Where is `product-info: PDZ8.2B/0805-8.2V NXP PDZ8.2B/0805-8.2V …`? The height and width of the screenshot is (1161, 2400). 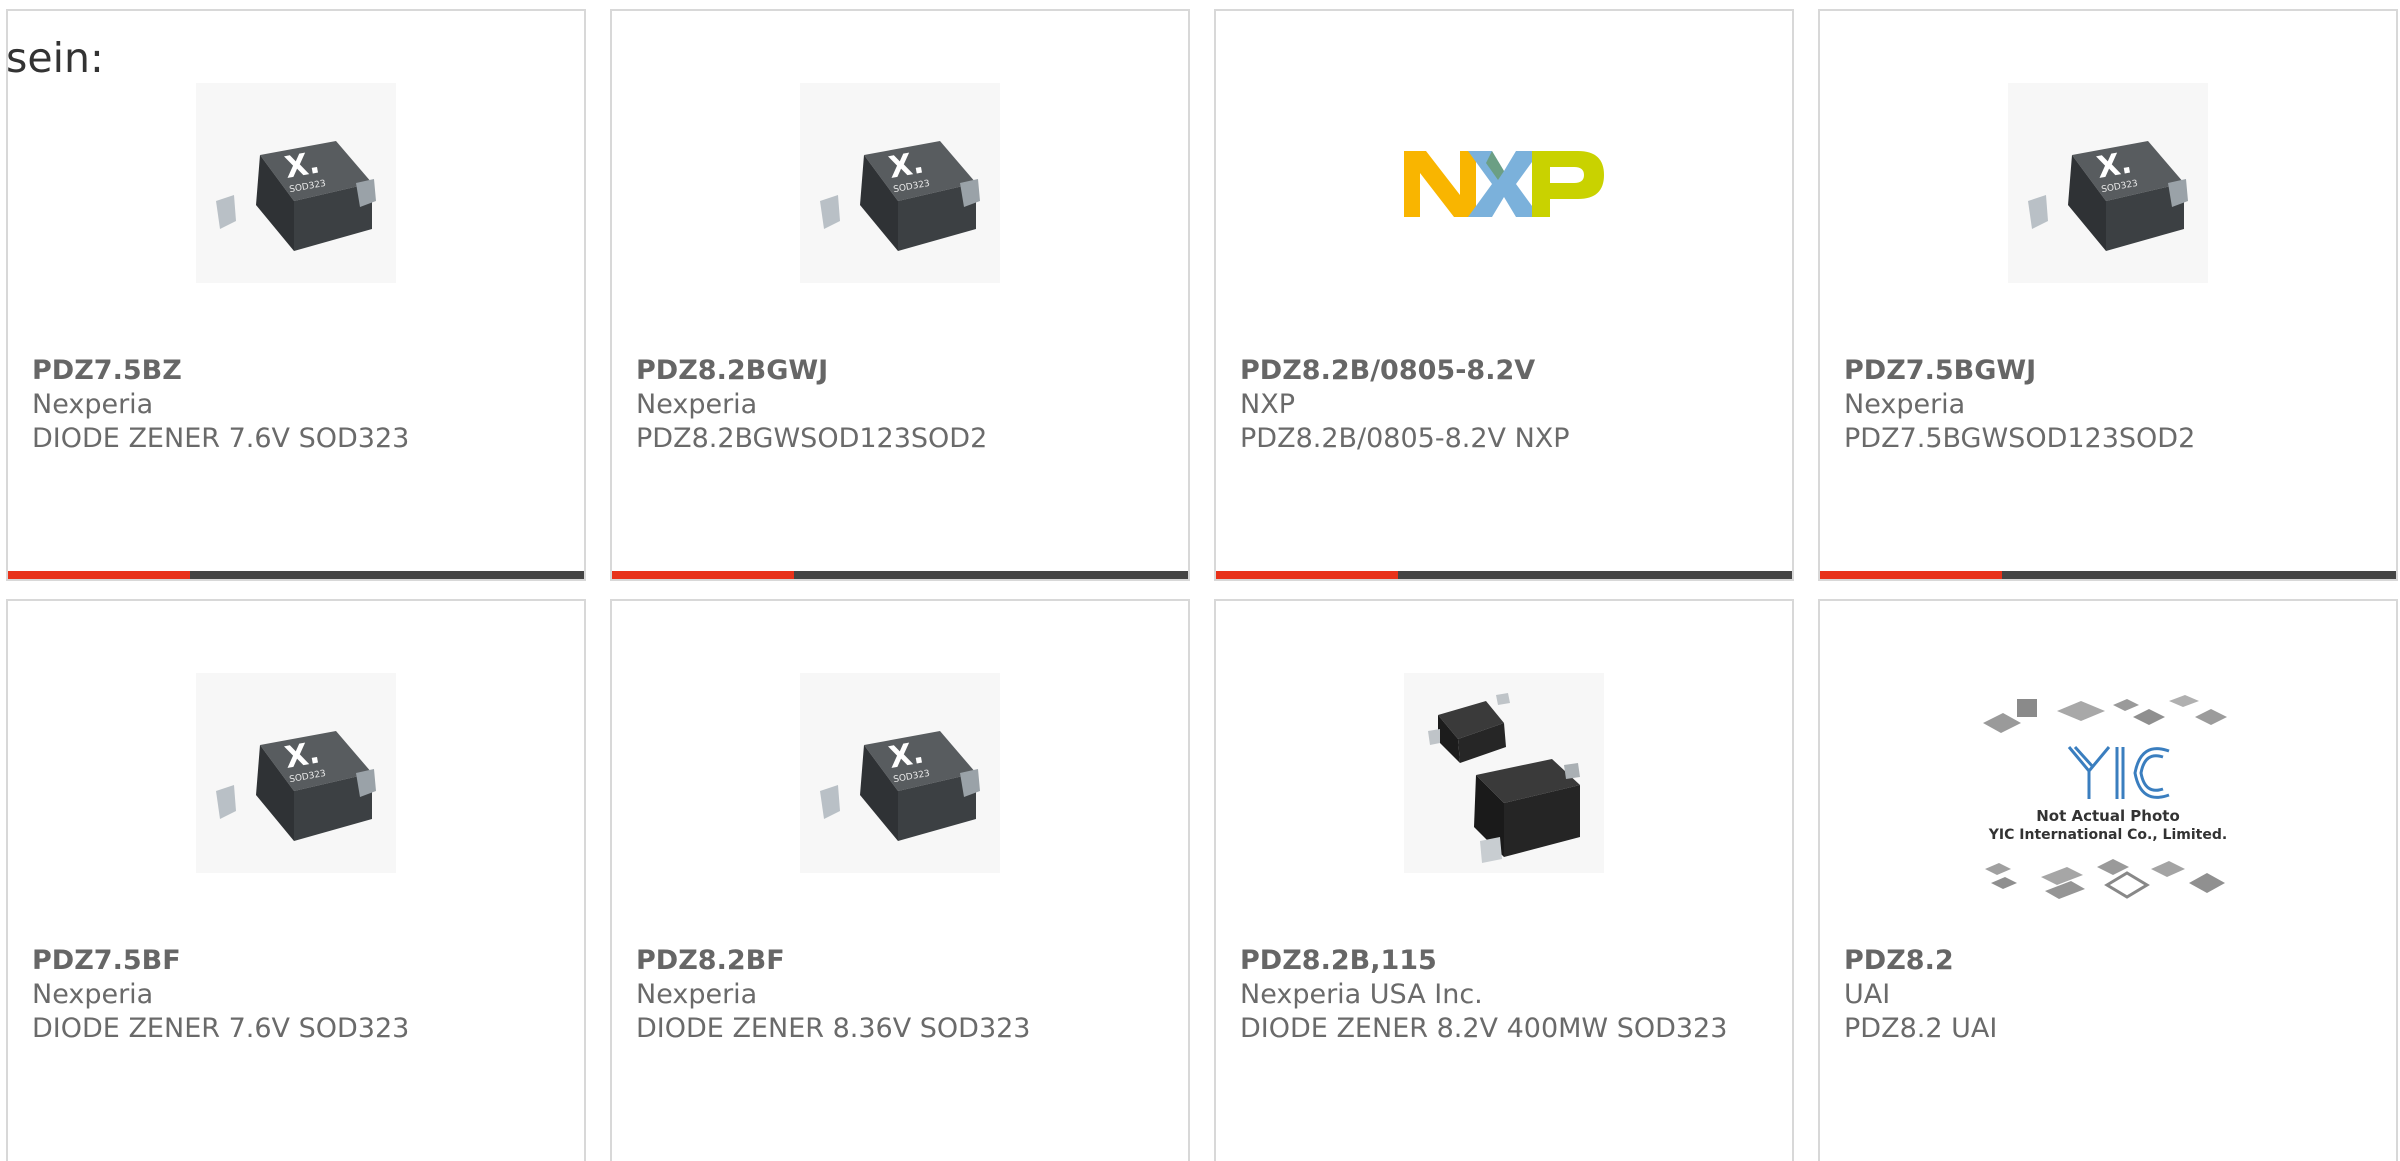 product-info: PDZ8.2B/0805-8.2V NXP PDZ8.2B/0805-8.2V … is located at coordinates (1508, 405).